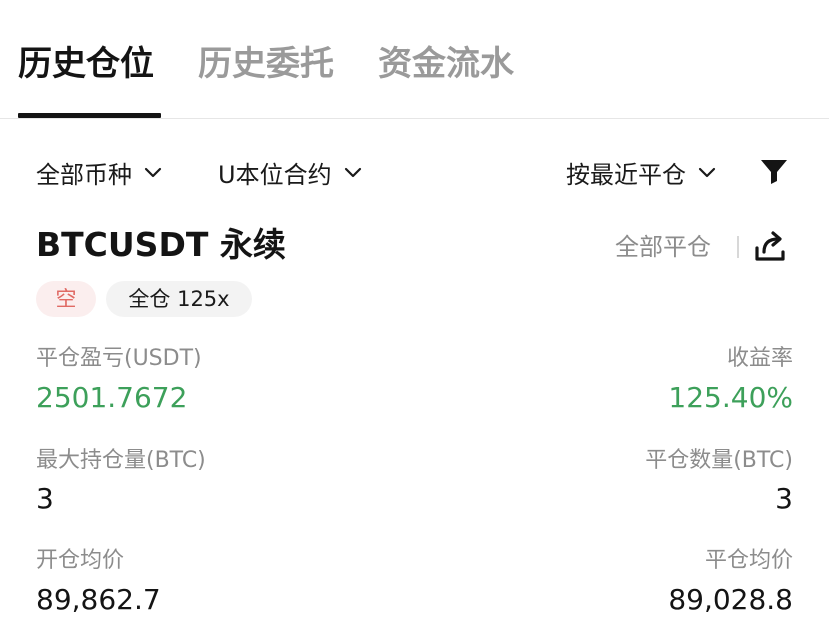 The width and height of the screenshot is (829, 634). I want to click on roi-label: 收益率, so click(759, 358).